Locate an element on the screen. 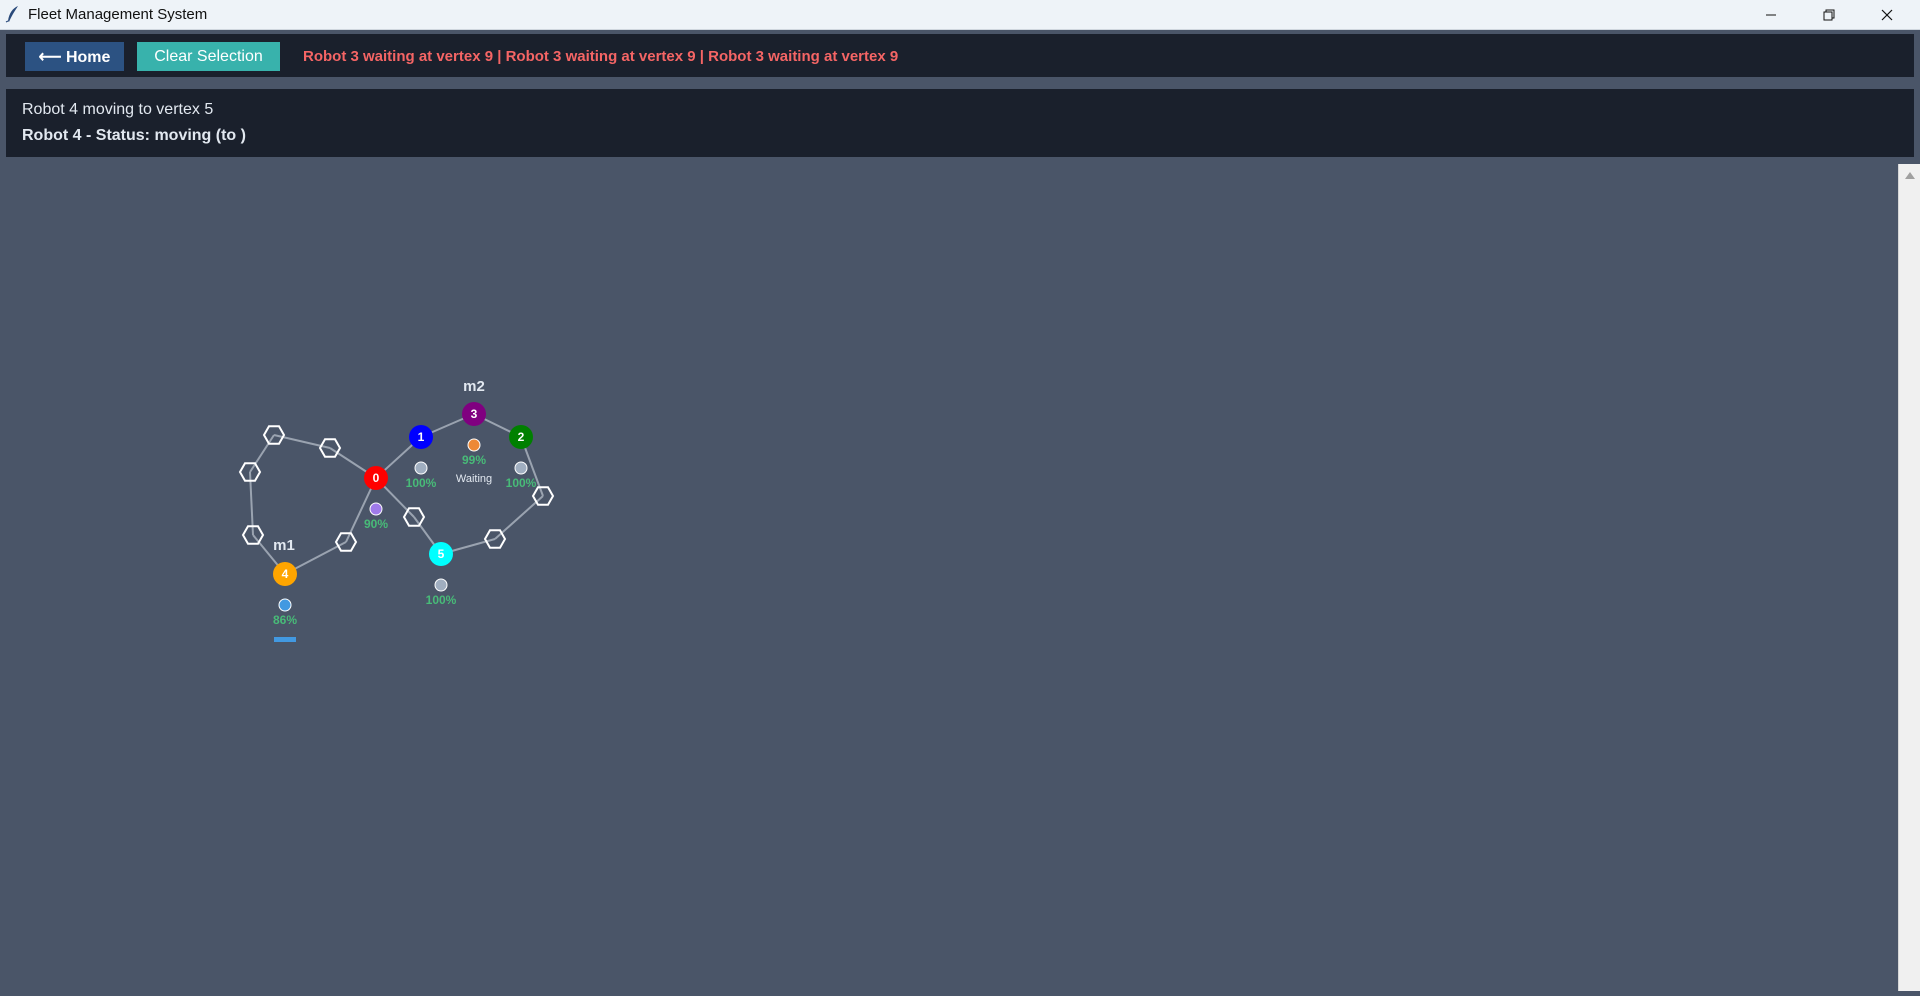  robot-status: Robot 4 - Status: moving (to ) is located at coordinates (134, 135).